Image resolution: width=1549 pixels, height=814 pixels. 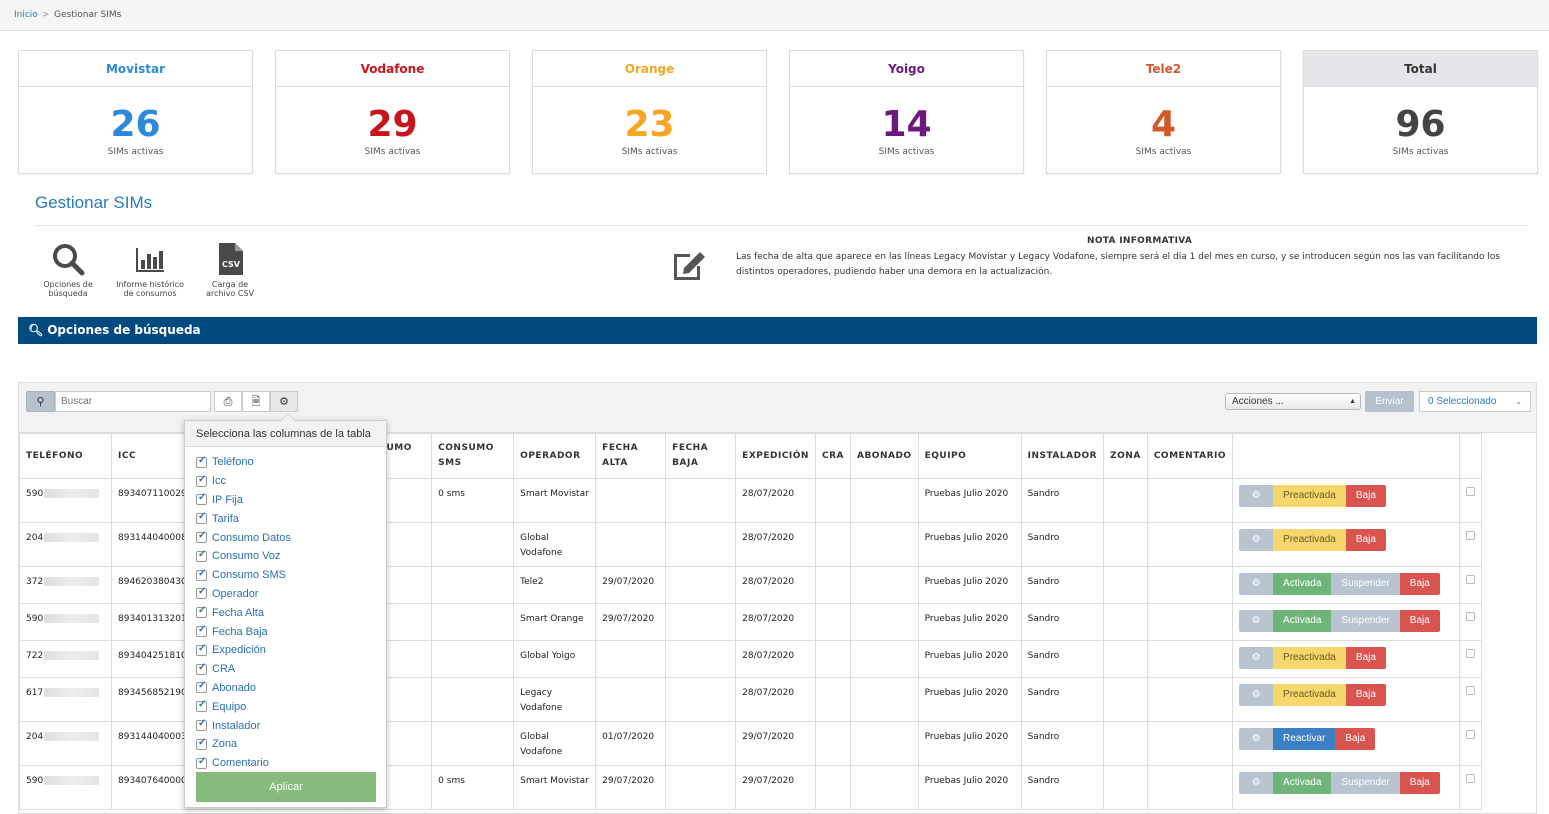 I want to click on column-header: INSTALADOR, so click(x=1062, y=456).